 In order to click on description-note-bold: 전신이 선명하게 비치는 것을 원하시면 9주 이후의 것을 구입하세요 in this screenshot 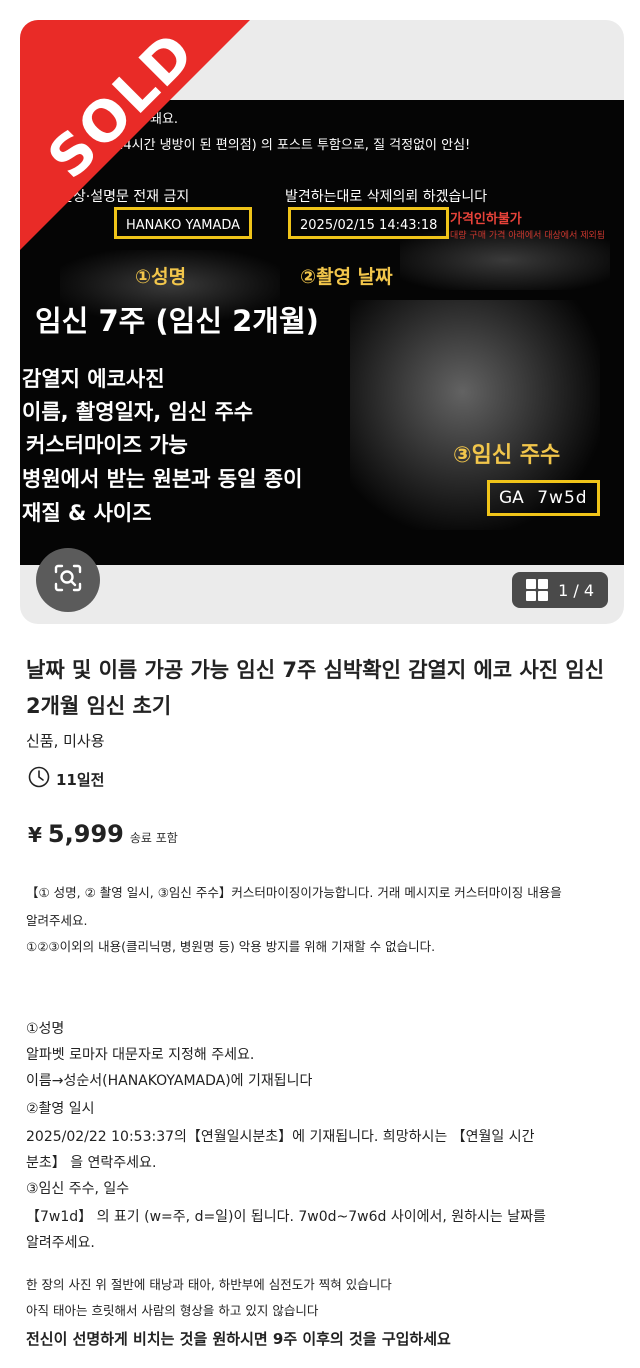, I will do `click(238, 1339)`.